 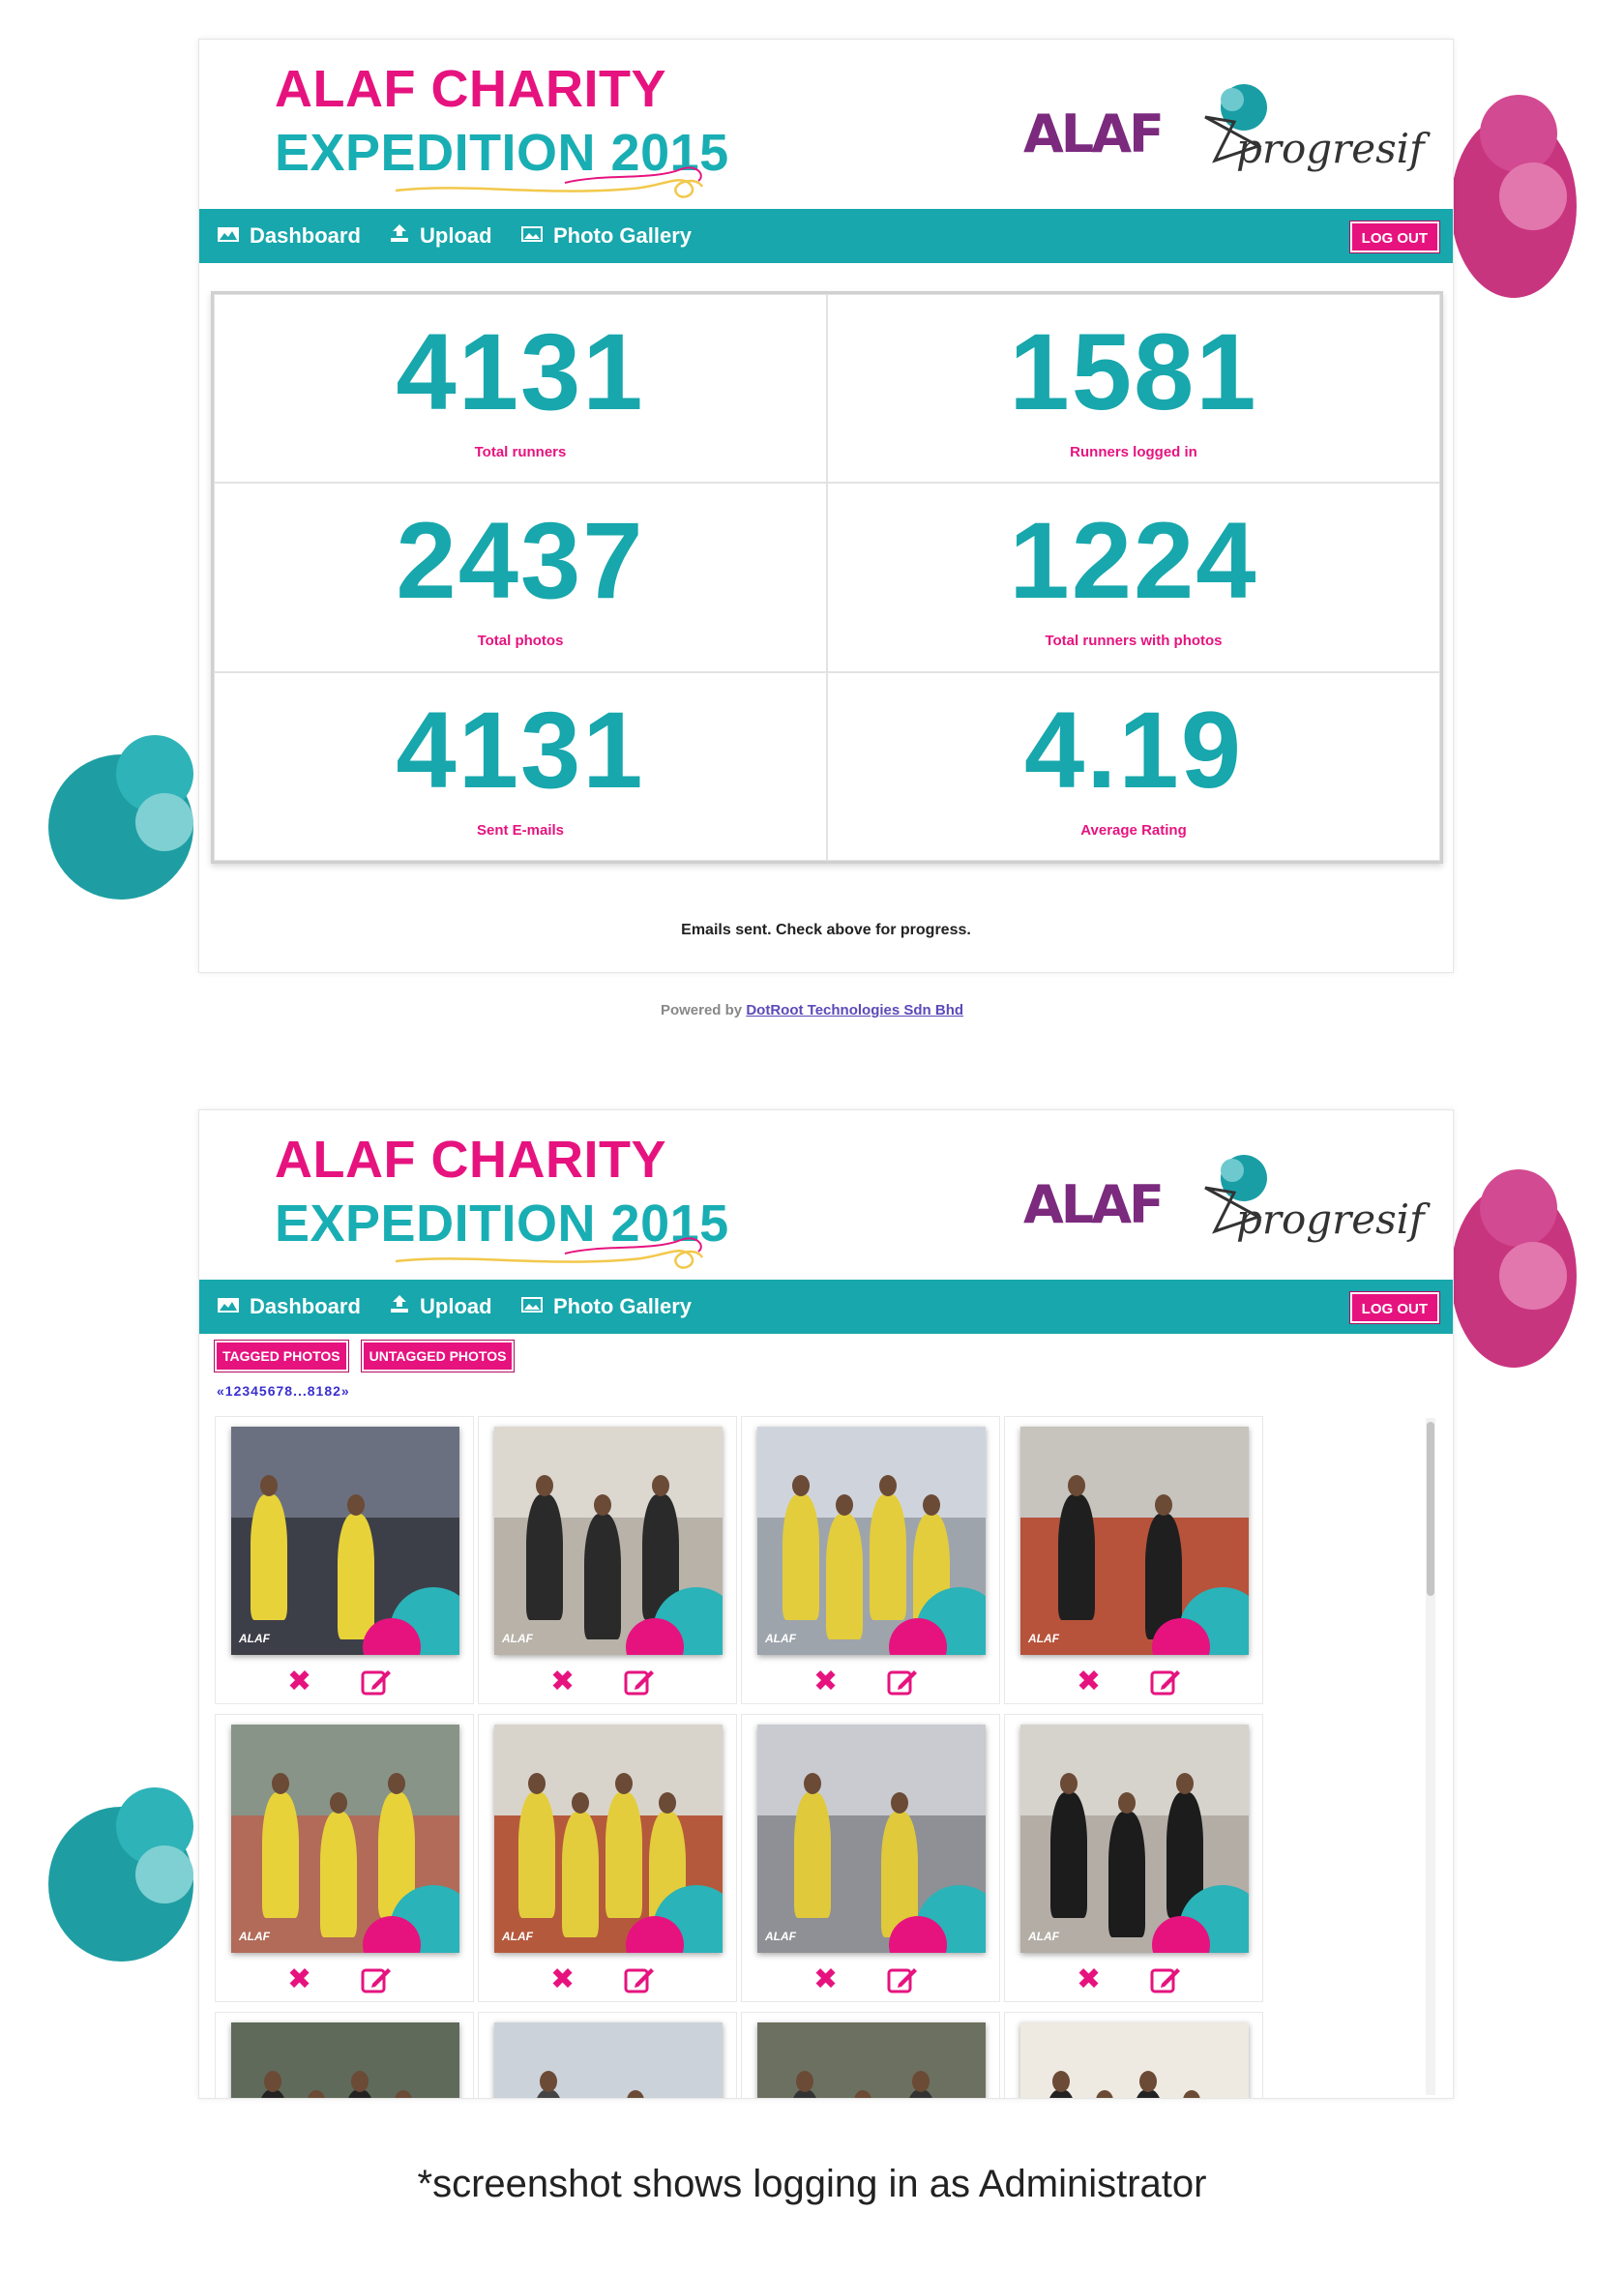 I want to click on pagination: «12345678...8182», so click(x=284, y=1391).